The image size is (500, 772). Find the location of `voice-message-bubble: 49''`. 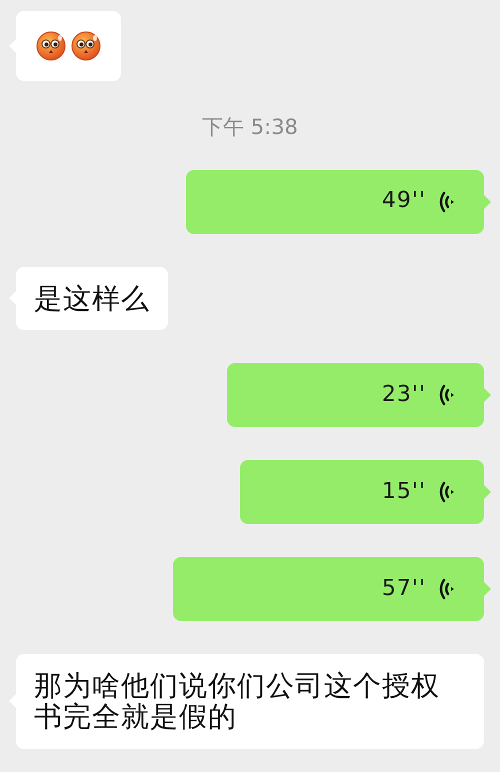

voice-message-bubble: 49'' is located at coordinates (335, 202).